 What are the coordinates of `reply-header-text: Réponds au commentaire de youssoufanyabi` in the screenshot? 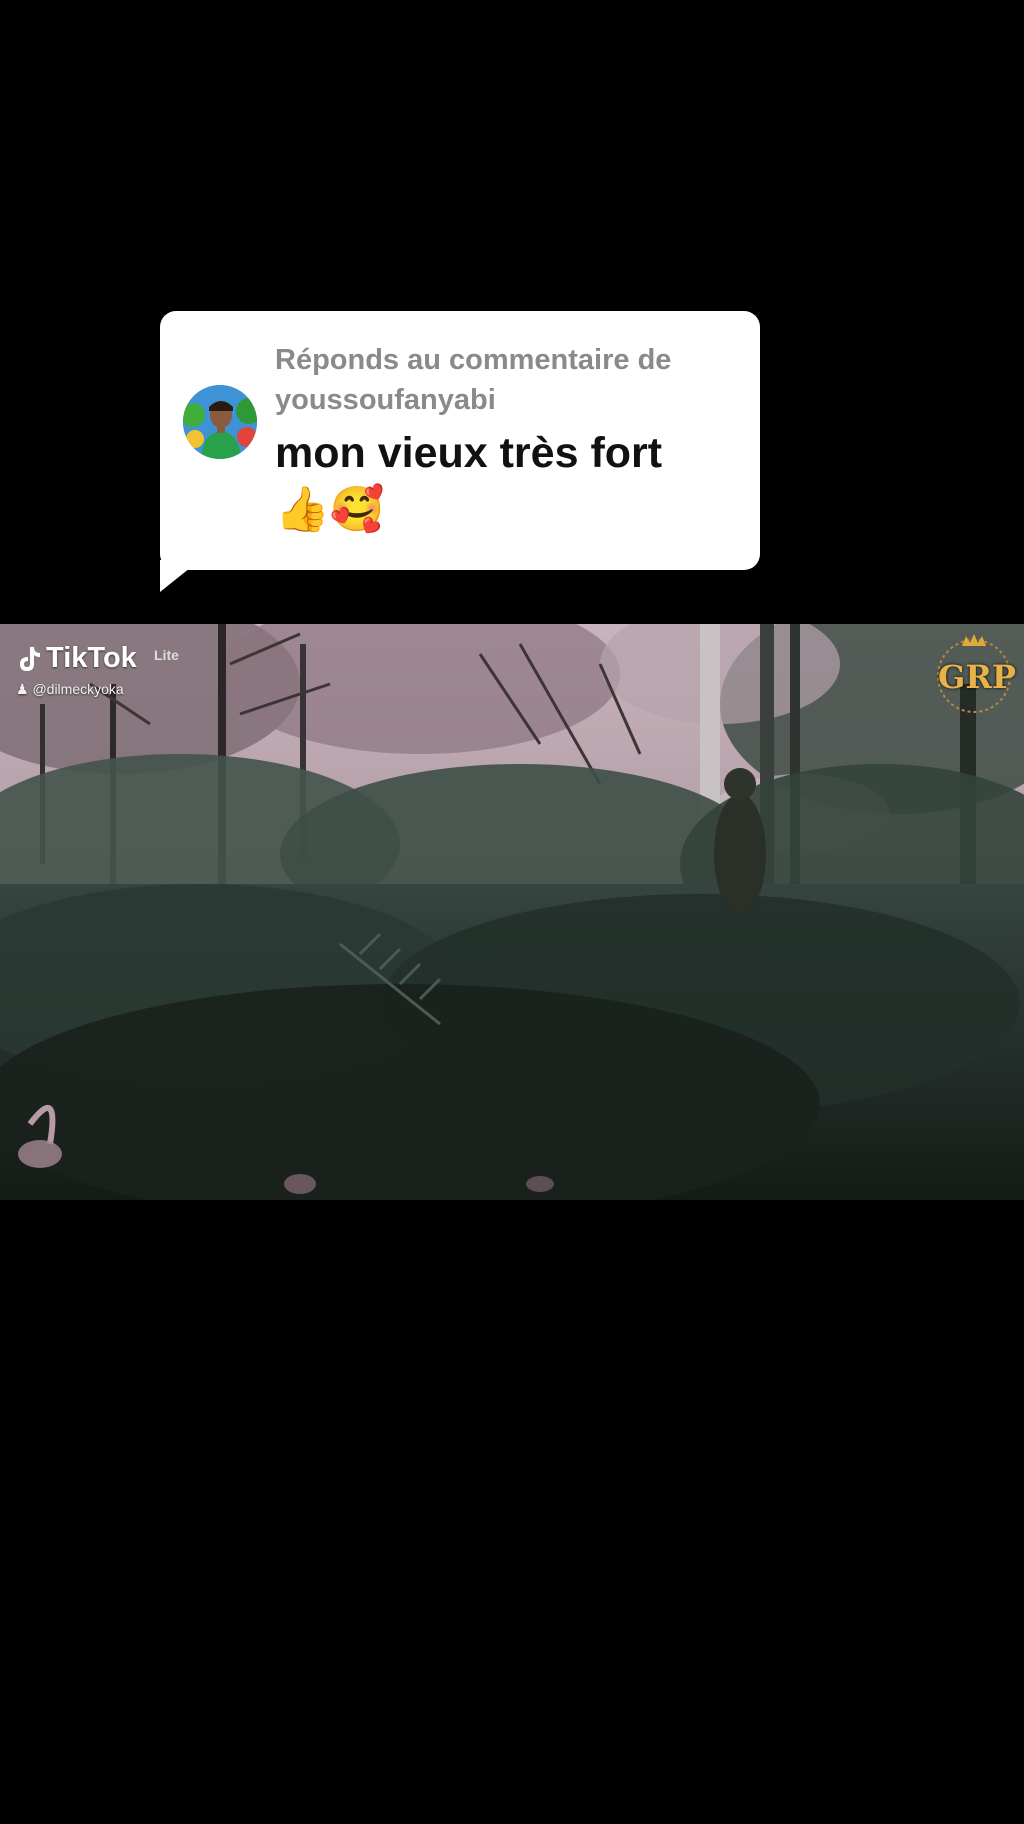 It's located at (473, 380).